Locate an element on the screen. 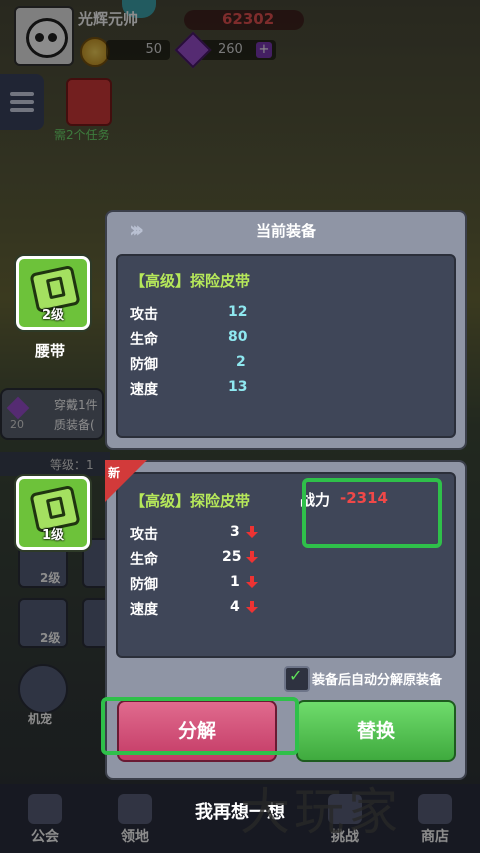 This screenshot has height=853, width=480. current-panel-title: 当前装备 is located at coordinates (285, 231).